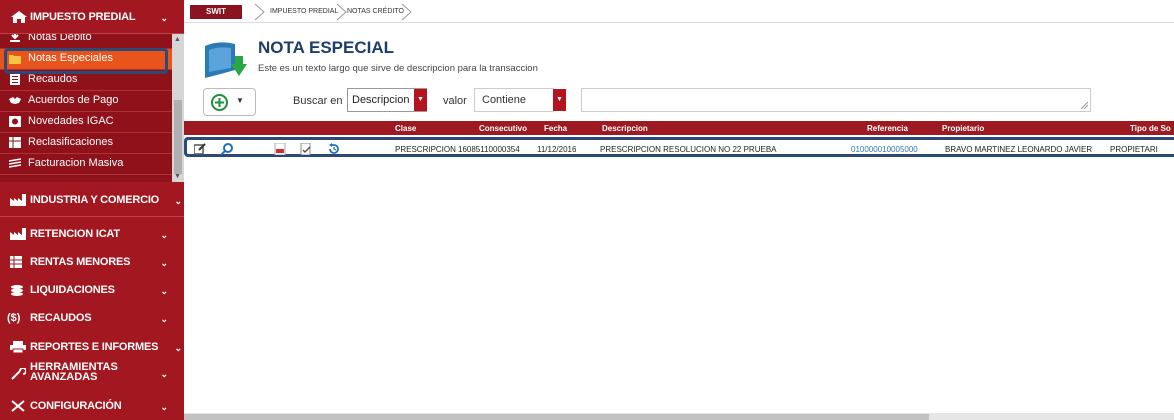 This screenshot has height=420, width=1174. What do you see at coordinates (80, 262) in the screenshot?
I see `module-label: RENTAS MENORES` at bounding box center [80, 262].